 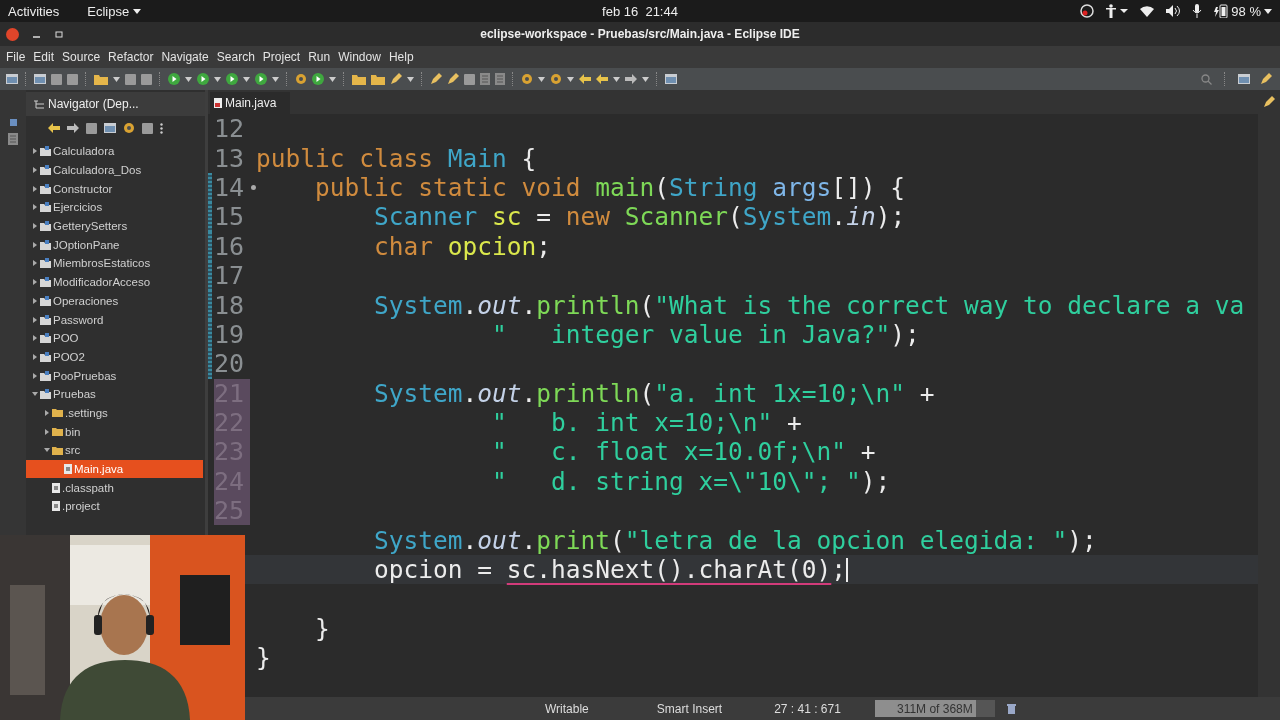 What do you see at coordinates (319, 57) in the screenshot?
I see `menu-item: Run` at bounding box center [319, 57].